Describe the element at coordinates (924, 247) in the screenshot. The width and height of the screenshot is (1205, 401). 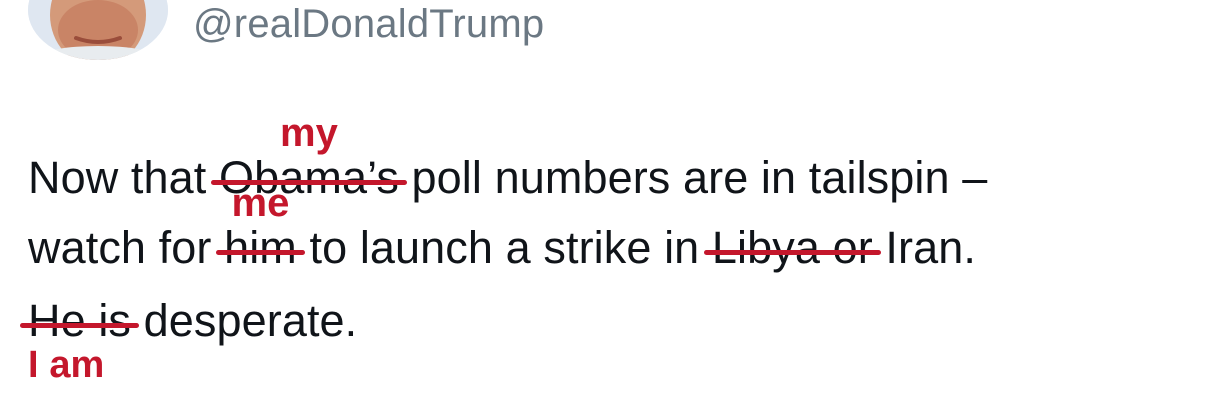
I see `tweet-text: Iran.` at that location.